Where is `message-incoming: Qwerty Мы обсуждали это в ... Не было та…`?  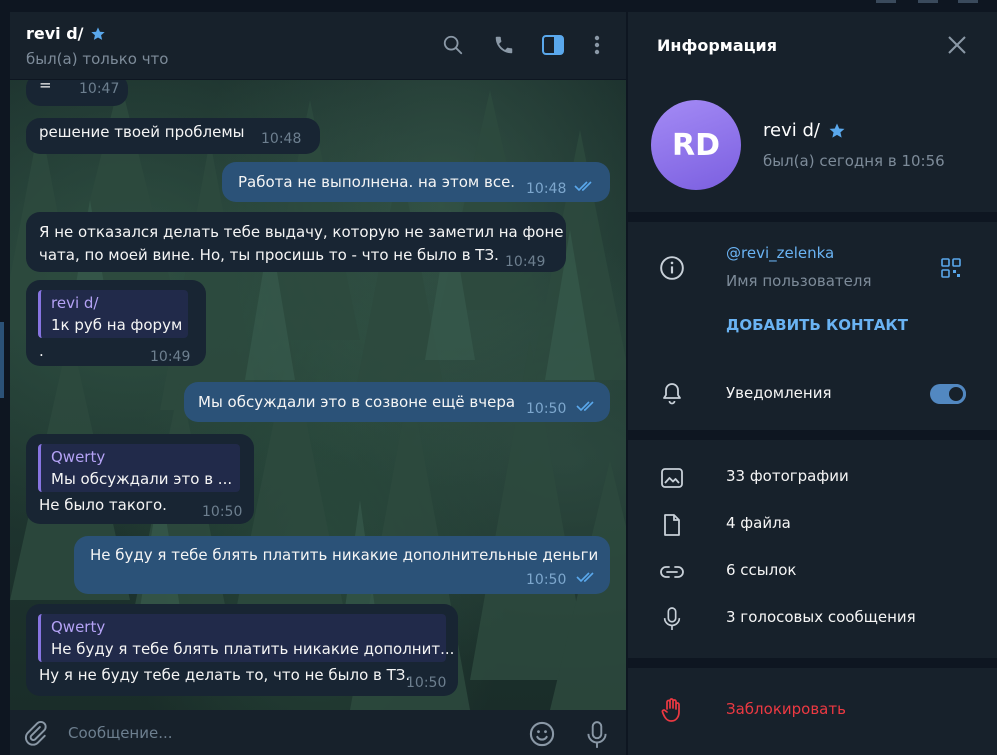 message-incoming: Qwerty Мы обсуждали это в ... Не было та… is located at coordinates (140, 479).